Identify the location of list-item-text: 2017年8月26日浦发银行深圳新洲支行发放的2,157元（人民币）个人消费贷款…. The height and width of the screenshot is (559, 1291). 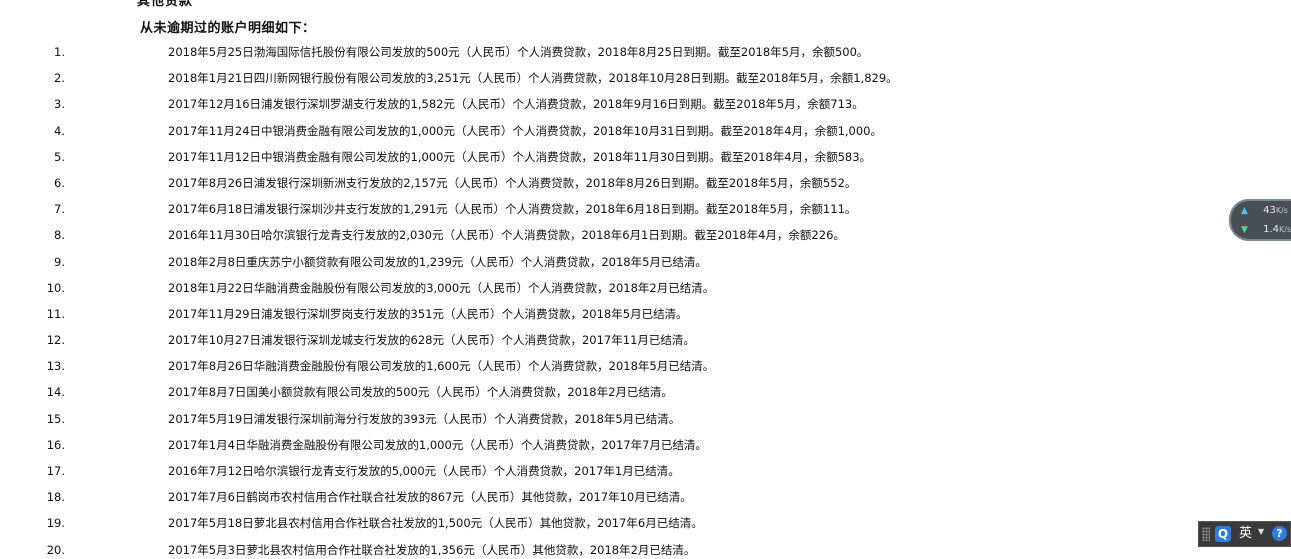
(512, 182).